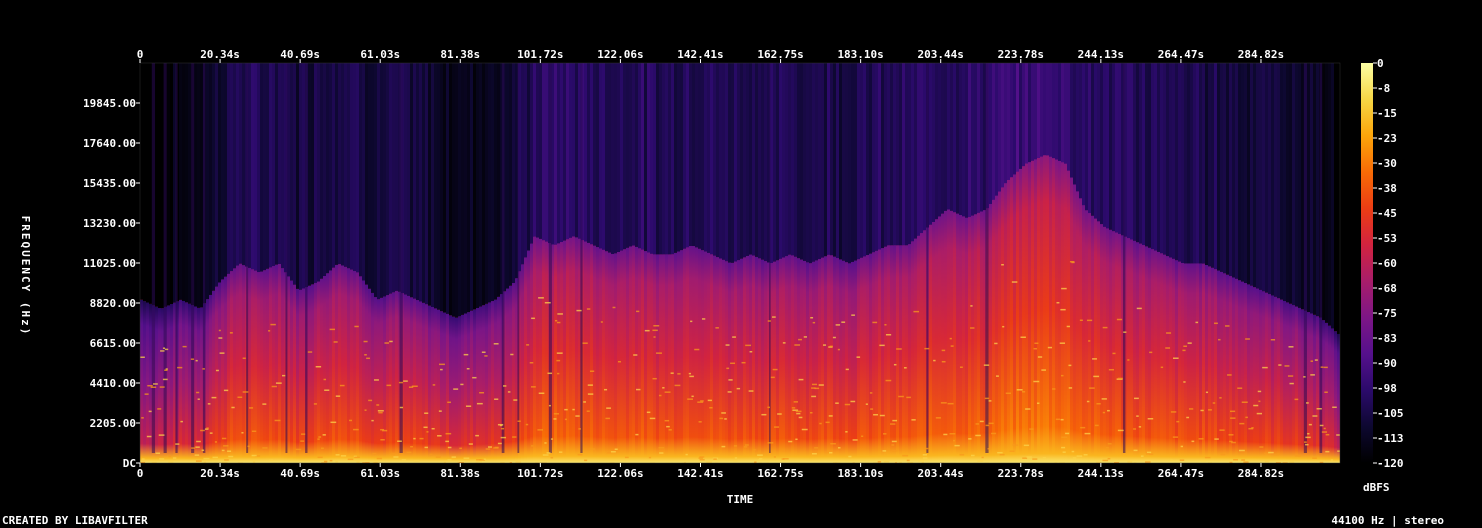 The width and height of the screenshot is (1482, 528). I want to click on x-tick-label-top: 101.72s, so click(540, 54).